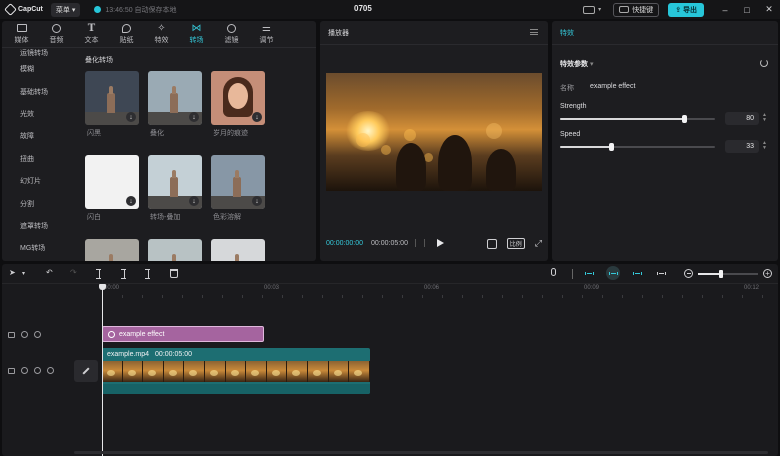 This screenshot has width=780, height=456. Describe the element at coordinates (40, 248) in the screenshot. I see `sidebar-item: MG转场` at that location.